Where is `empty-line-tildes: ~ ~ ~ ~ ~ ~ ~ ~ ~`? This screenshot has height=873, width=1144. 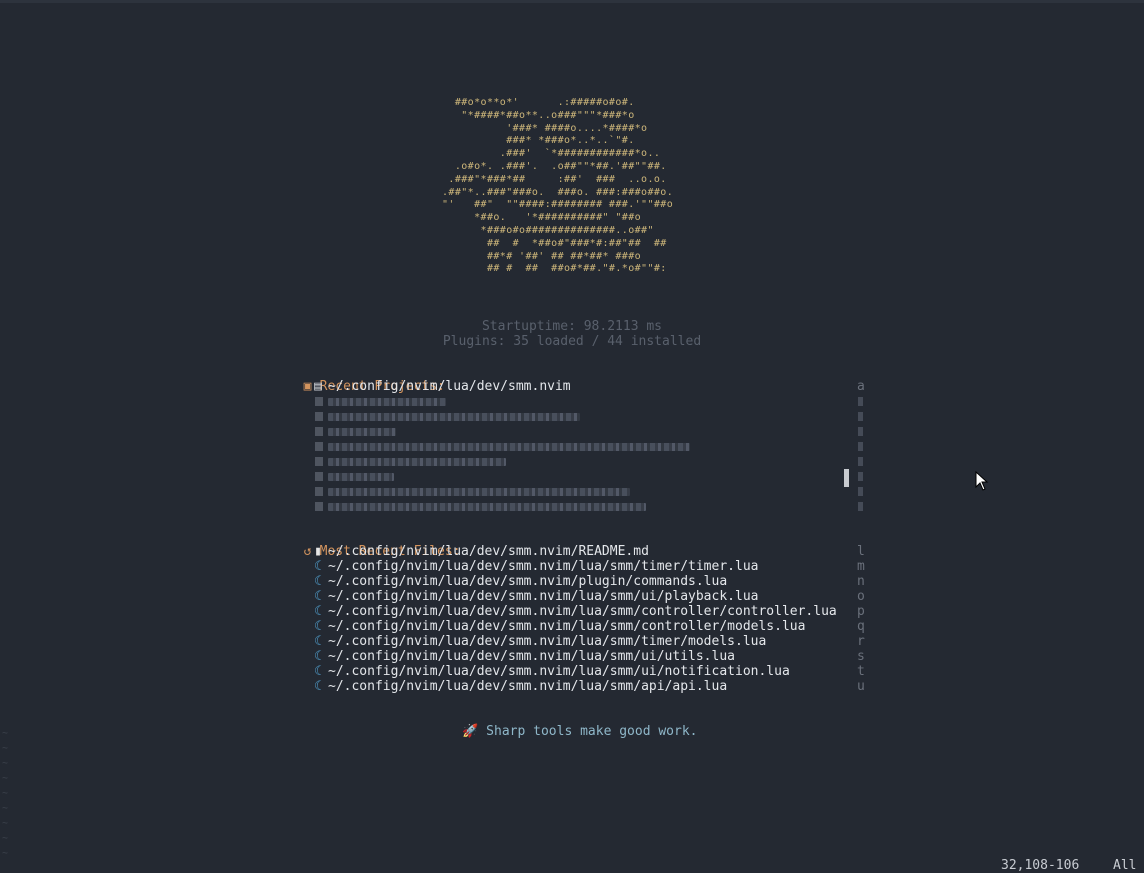
empty-line-tildes: ~ ~ ~ ~ ~ ~ ~ ~ ~ is located at coordinates (5, 793).